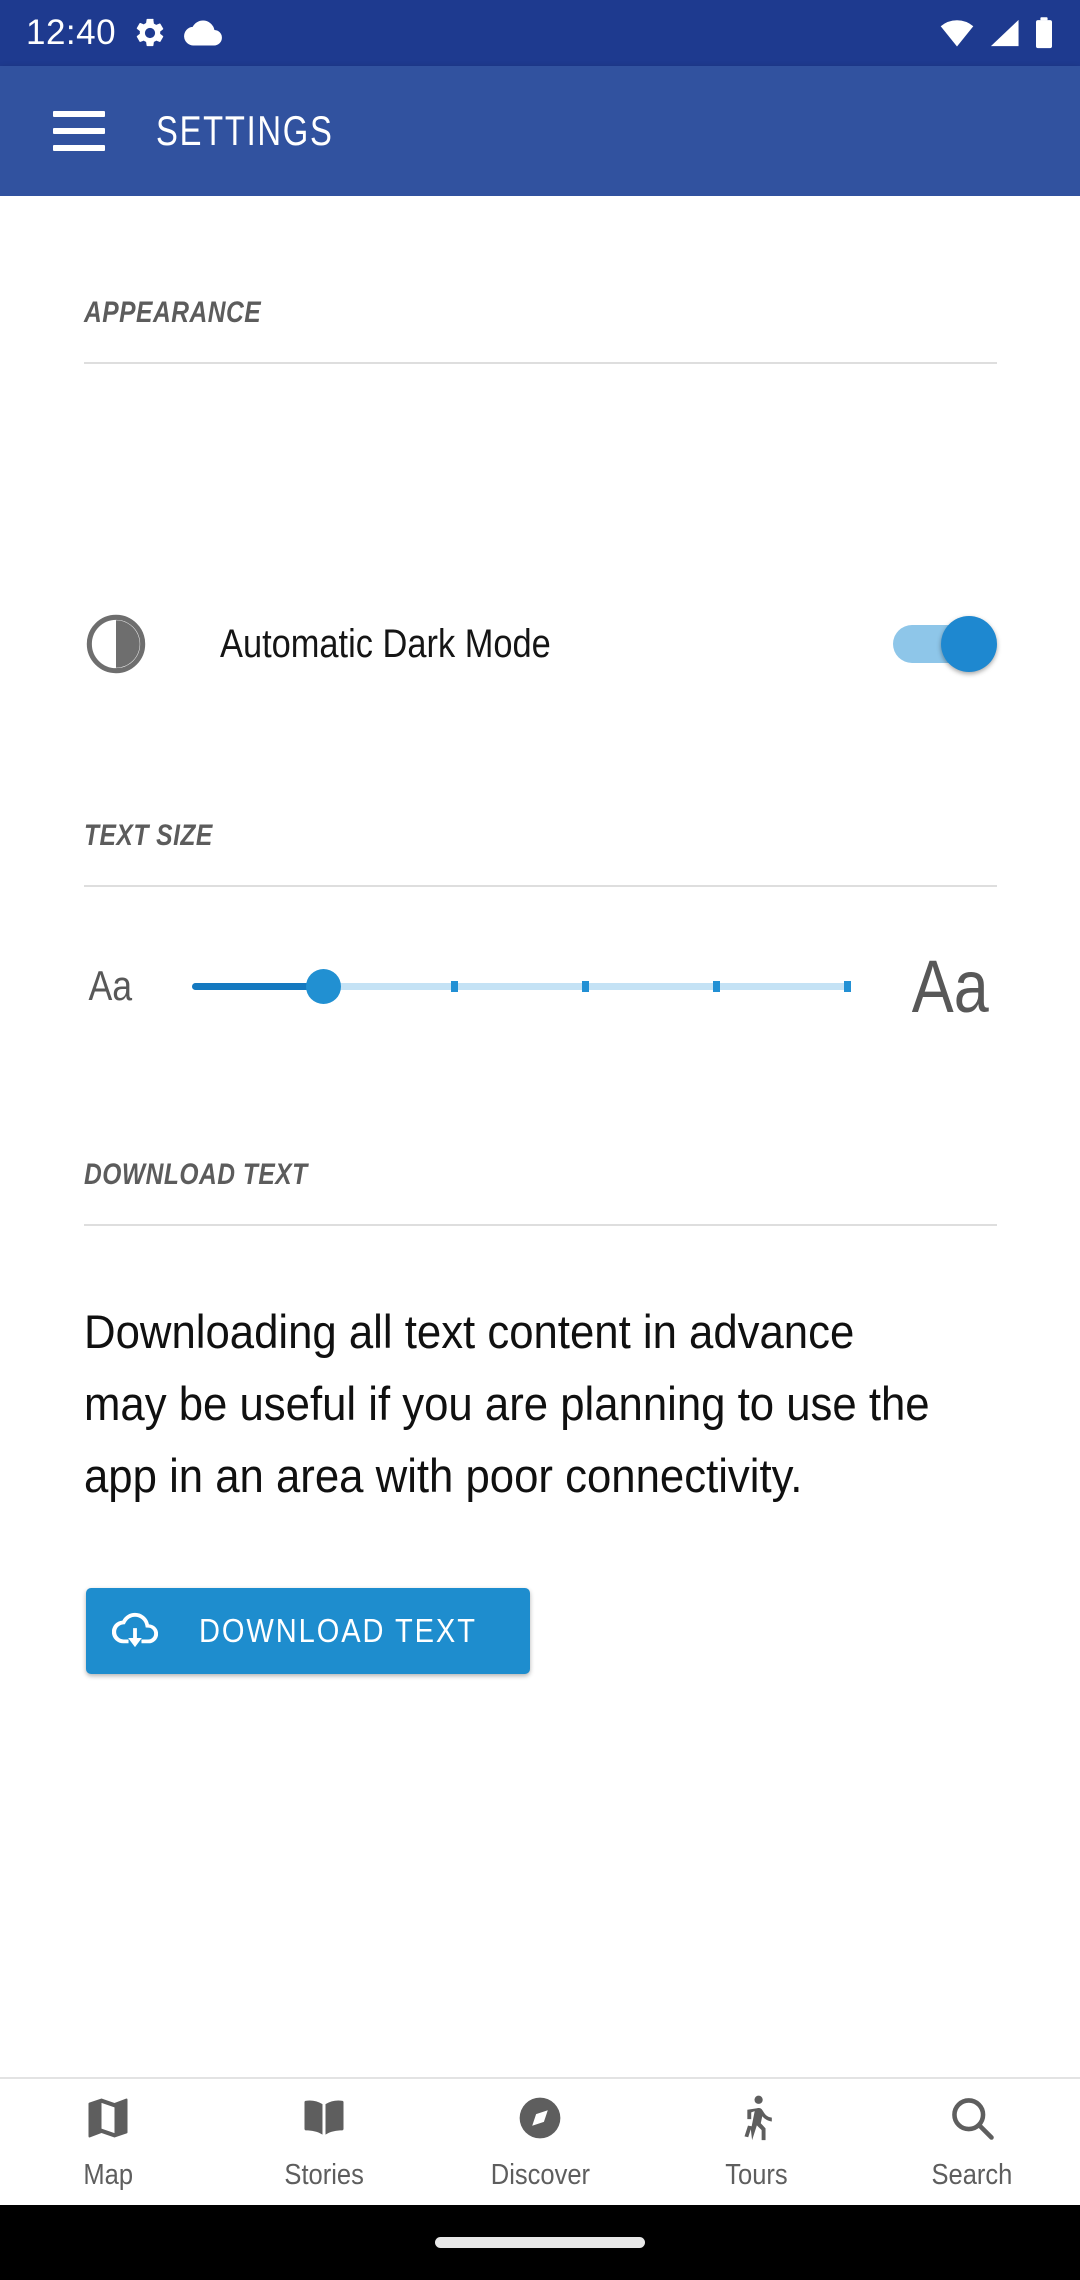 This screenshot has width=1080, height=2280. I want to click on text-size-small-label: Aa, so click(110, 985).